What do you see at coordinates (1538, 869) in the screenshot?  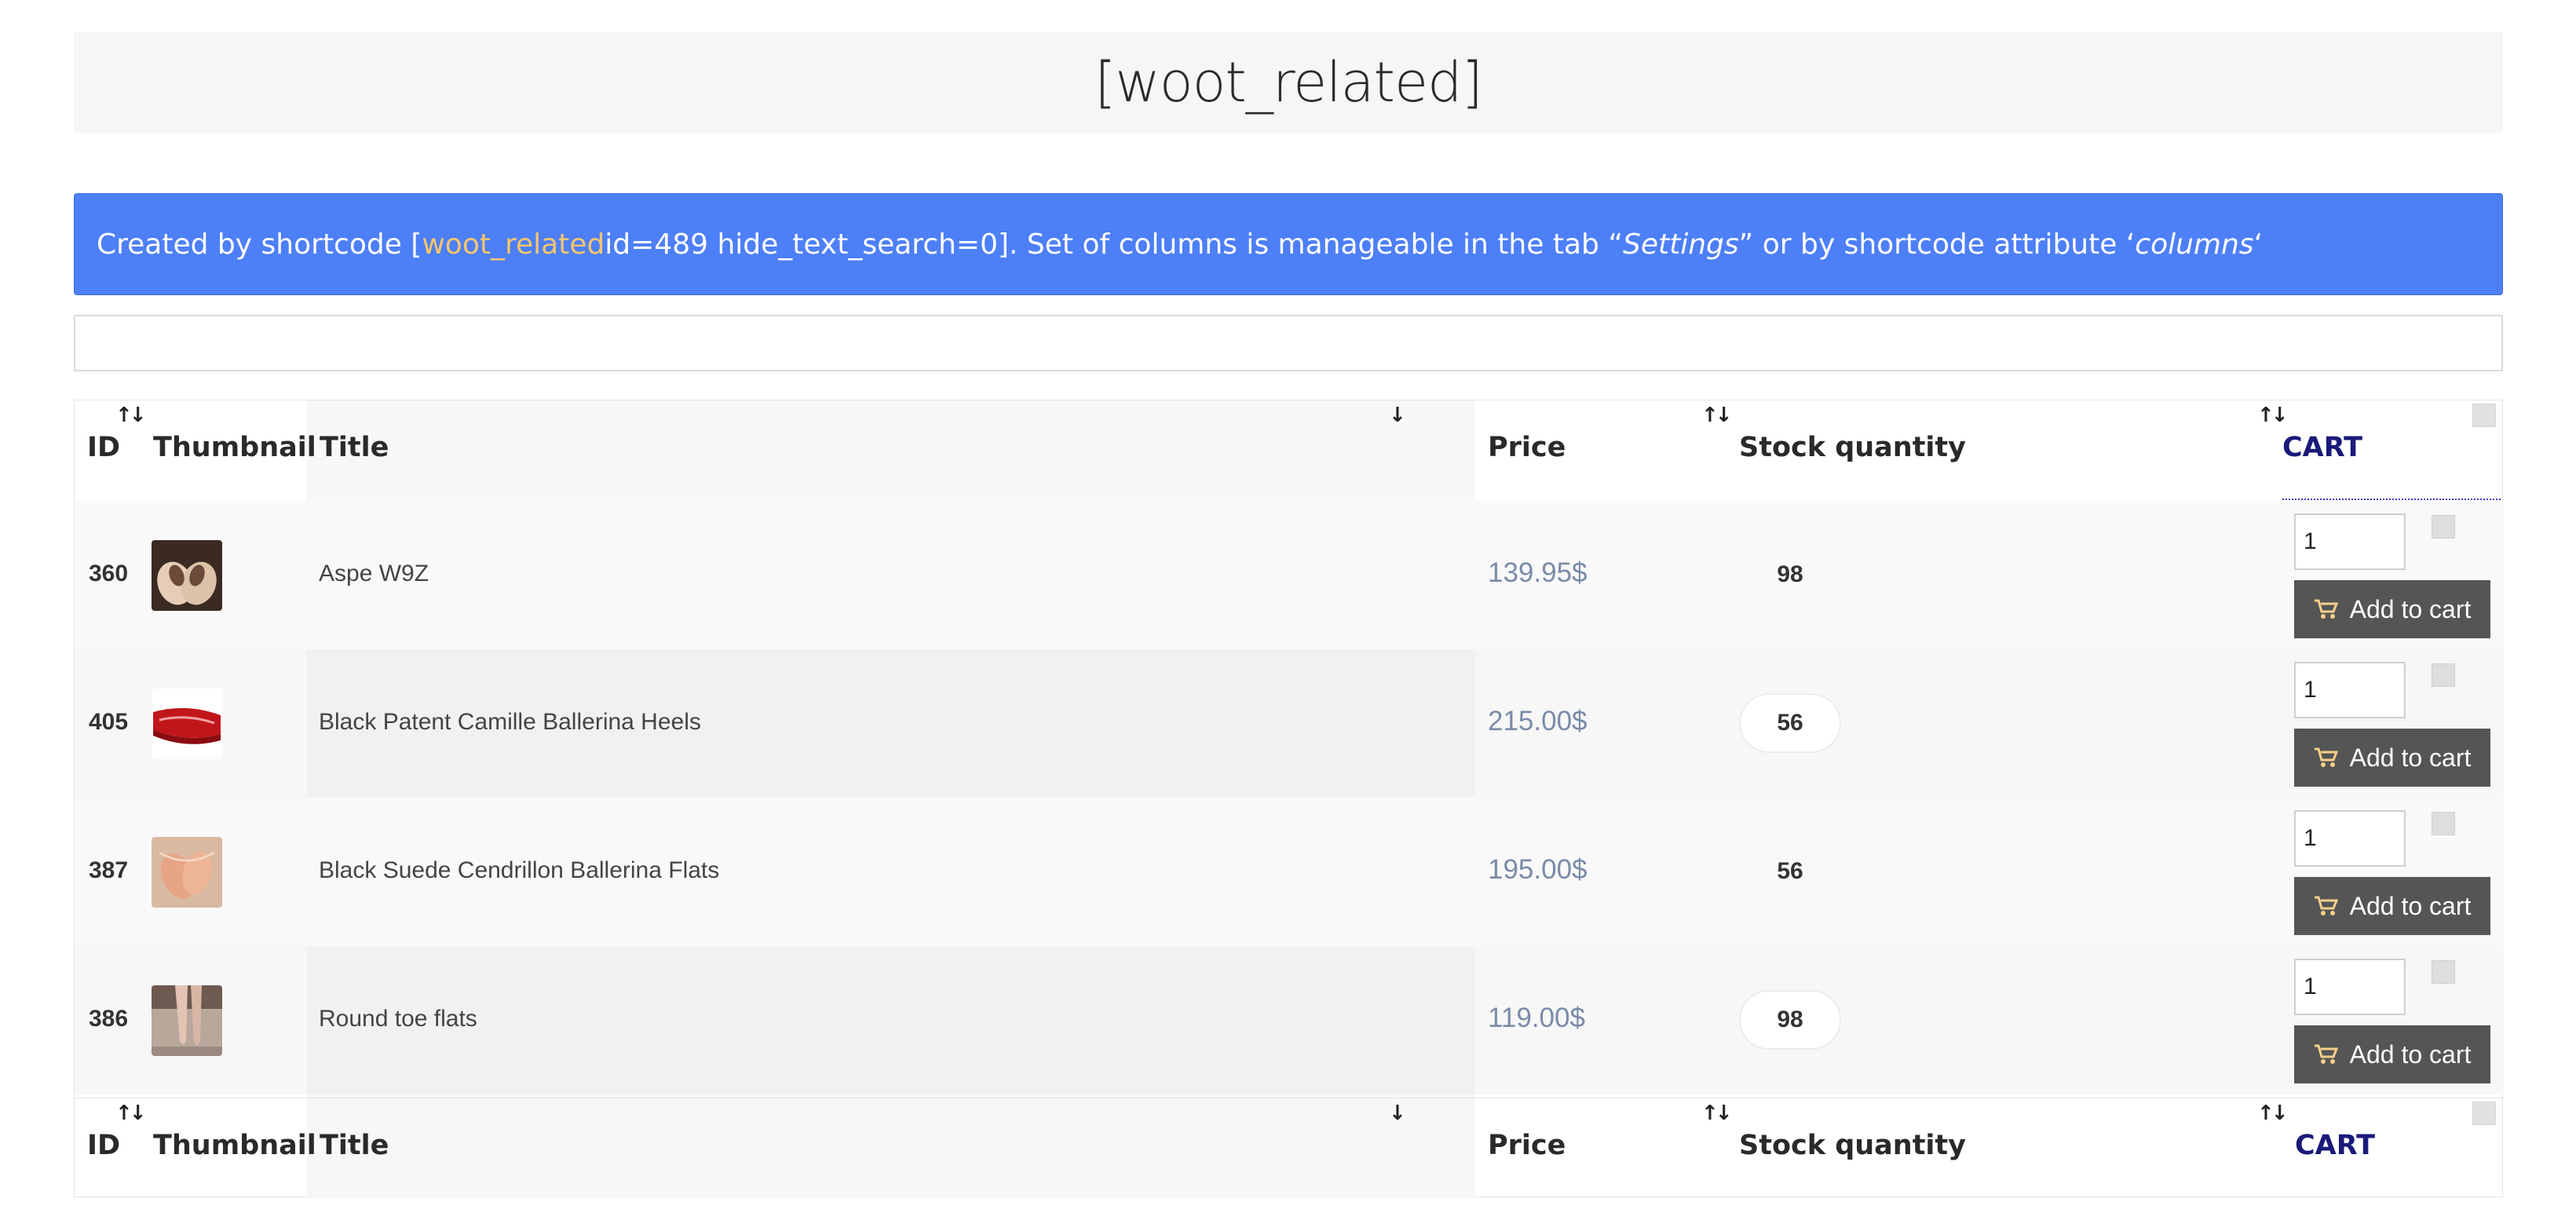 I see `product-price: 195.00$` at bounding box center [1538, 869].